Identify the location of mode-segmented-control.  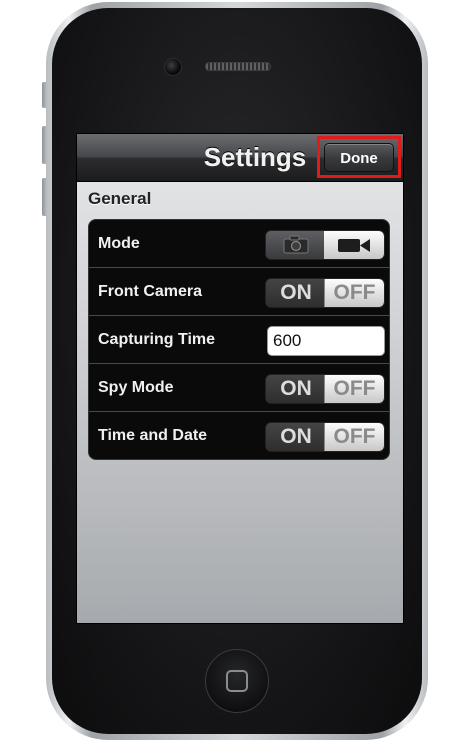
(325, 245).